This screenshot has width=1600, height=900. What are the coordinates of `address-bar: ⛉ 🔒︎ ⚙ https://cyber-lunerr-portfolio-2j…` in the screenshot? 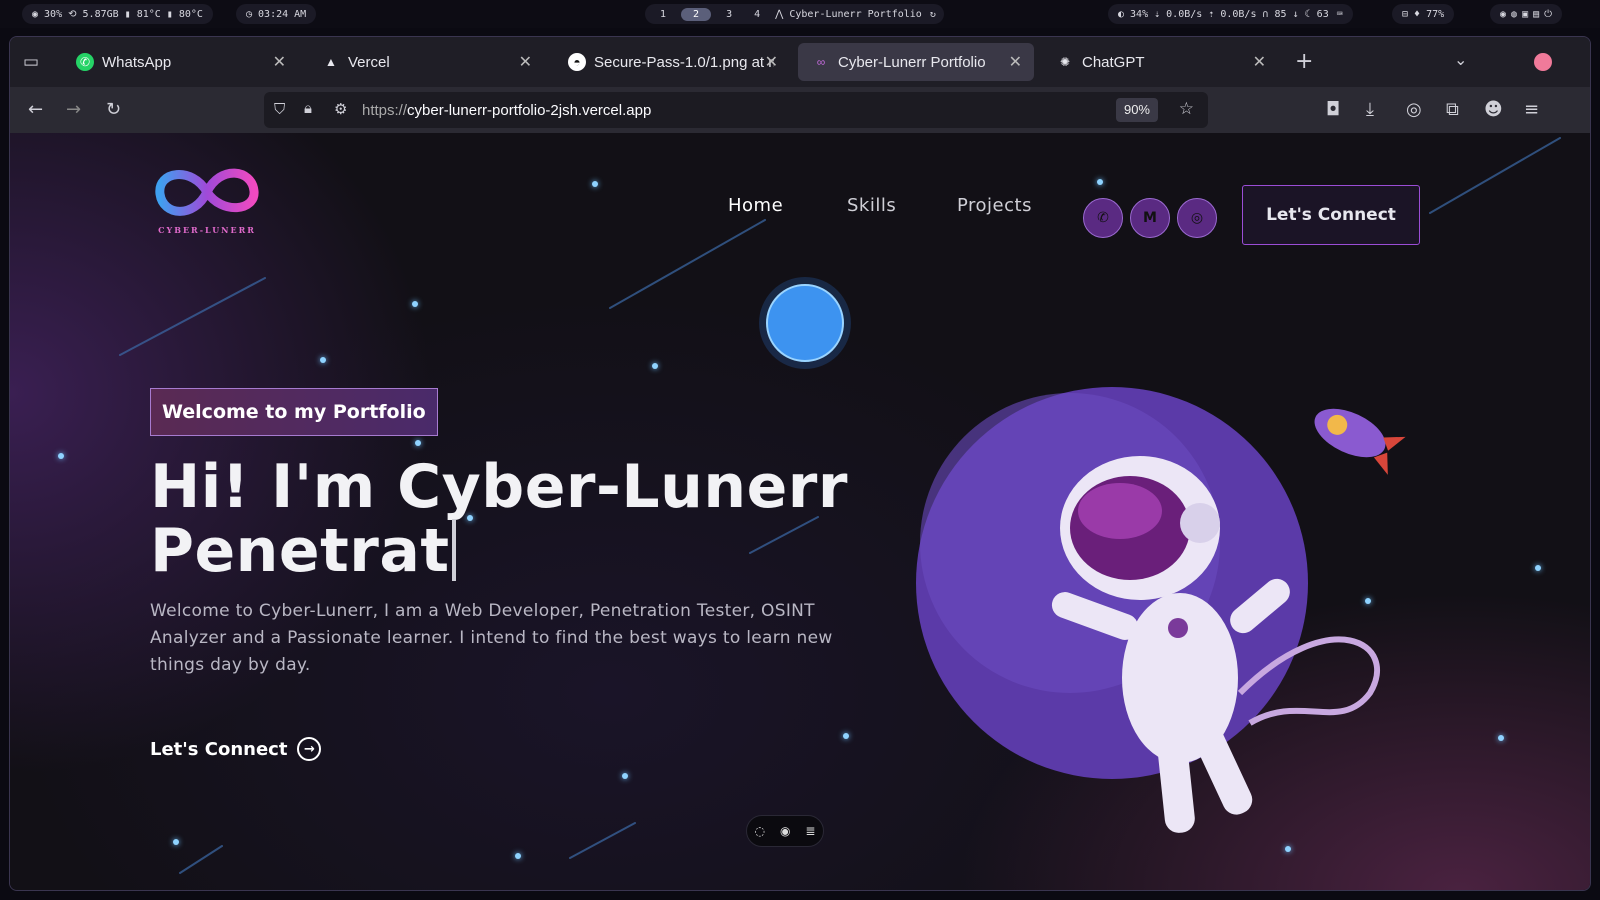 It's located at (736, 110).